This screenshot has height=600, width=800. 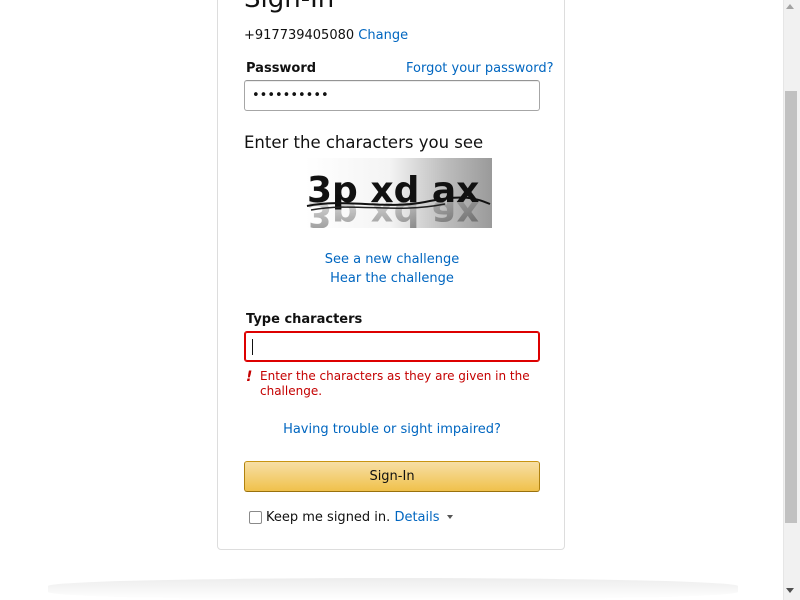 What do you see at coordinates (289, 7) in the screenshot?
I see `page-title: Sign-In` at bounding box center [289, 7].